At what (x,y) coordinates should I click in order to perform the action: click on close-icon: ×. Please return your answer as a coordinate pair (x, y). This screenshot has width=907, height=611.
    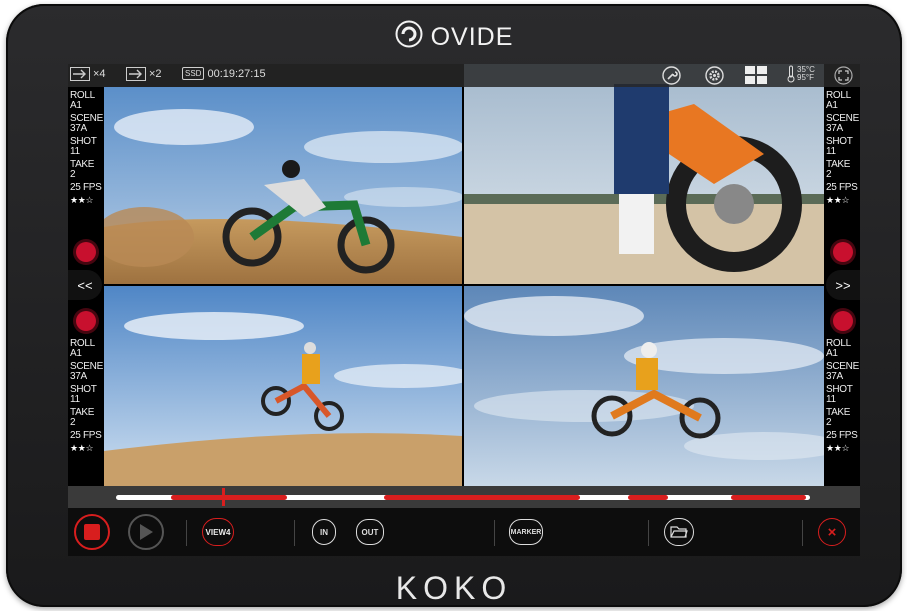
    Looking at the image, I should click on (832, 532).